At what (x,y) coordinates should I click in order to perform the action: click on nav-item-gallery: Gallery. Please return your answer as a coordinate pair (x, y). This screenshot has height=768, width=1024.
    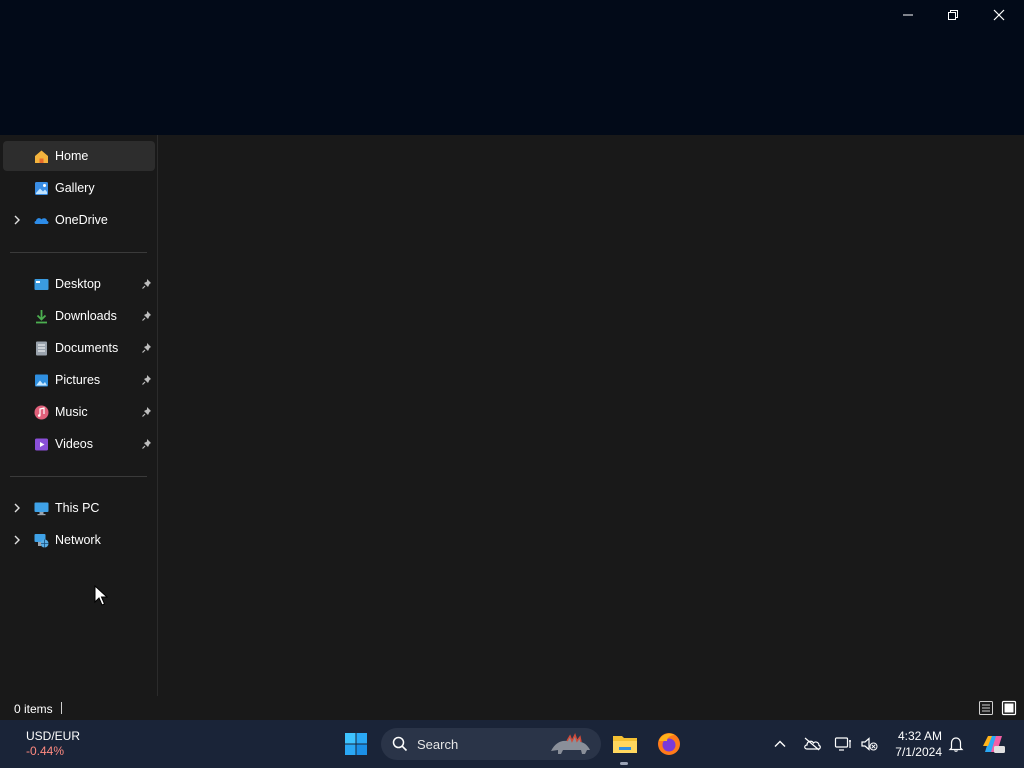
    Looking at the image, I should click on (79, 188).